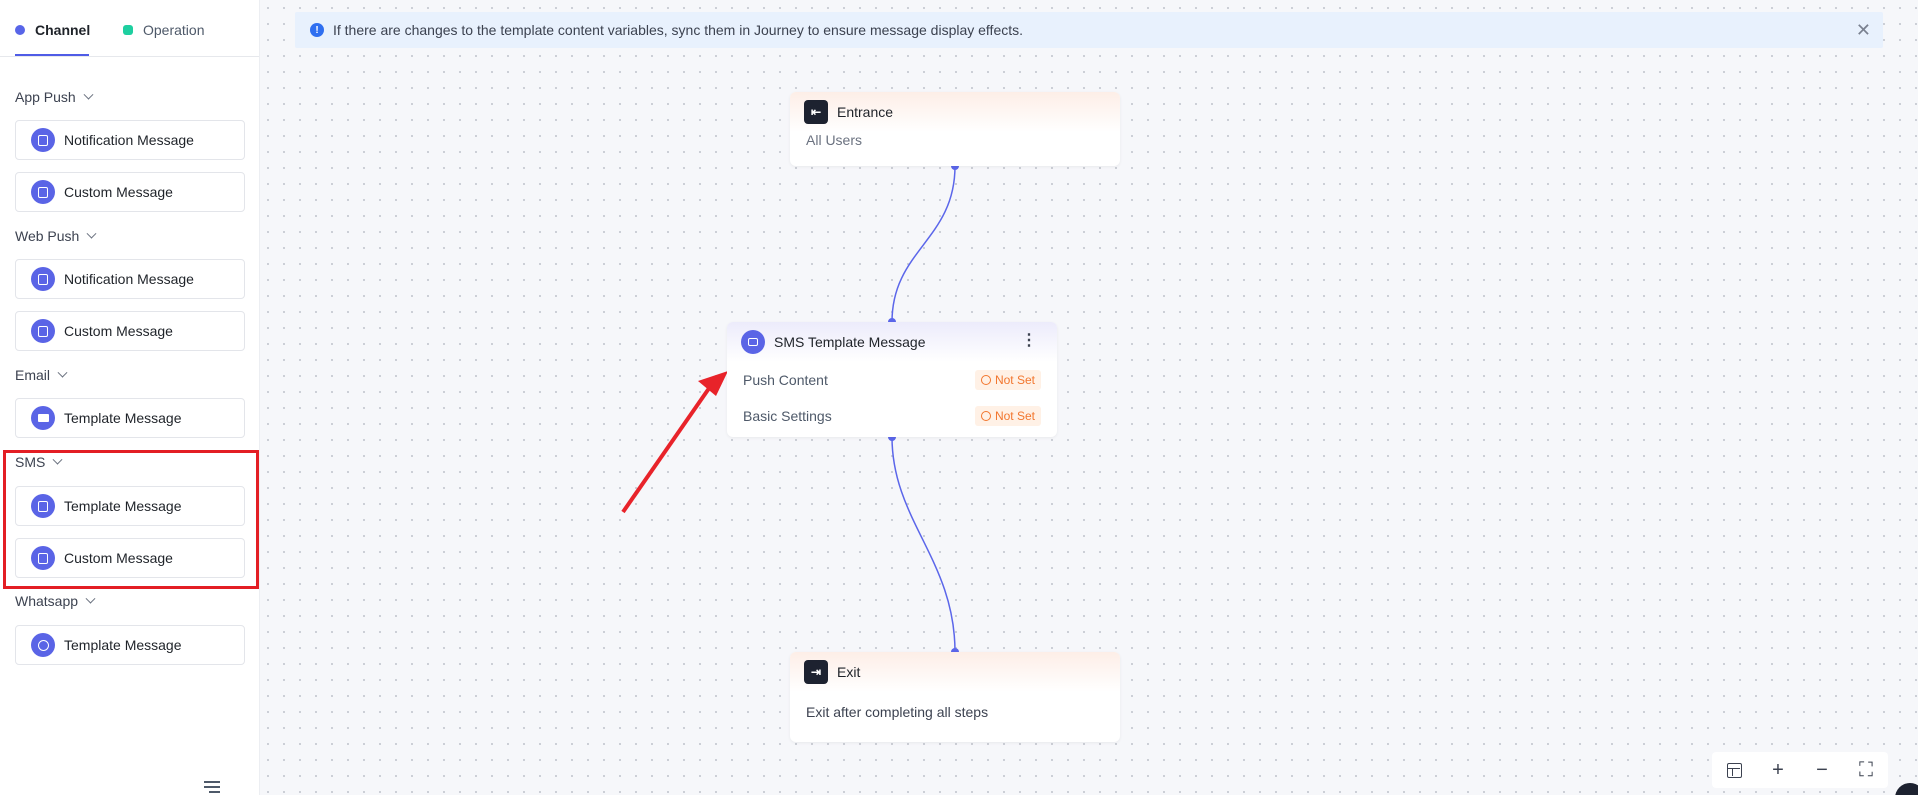 This screenshot has width=1918, height=795. Describe the element at coordinates (33, 375) in the screenshot. I see `section-label: Email` at that location.